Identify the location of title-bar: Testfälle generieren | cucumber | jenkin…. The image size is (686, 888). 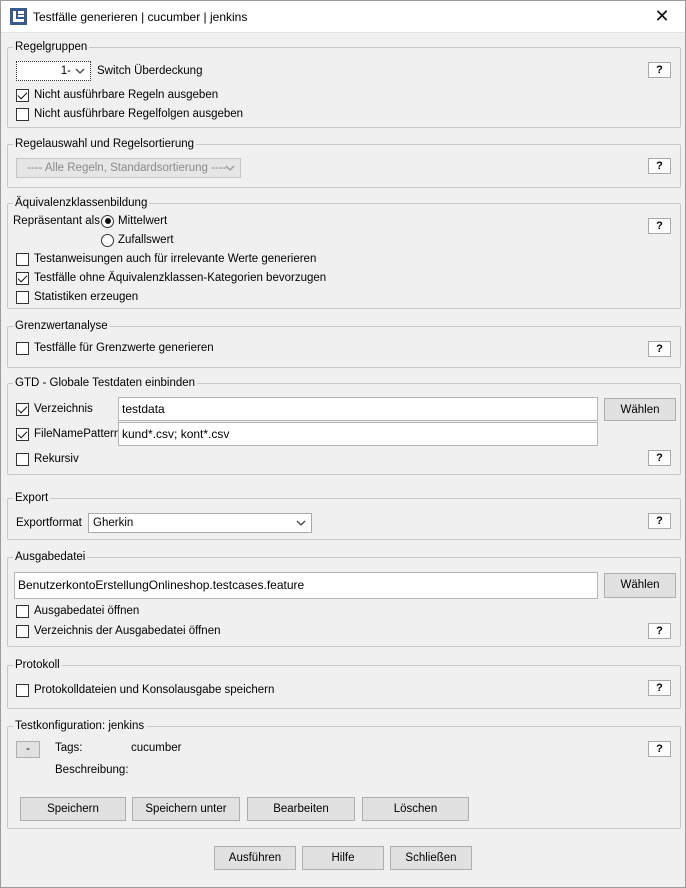
(343, 17).